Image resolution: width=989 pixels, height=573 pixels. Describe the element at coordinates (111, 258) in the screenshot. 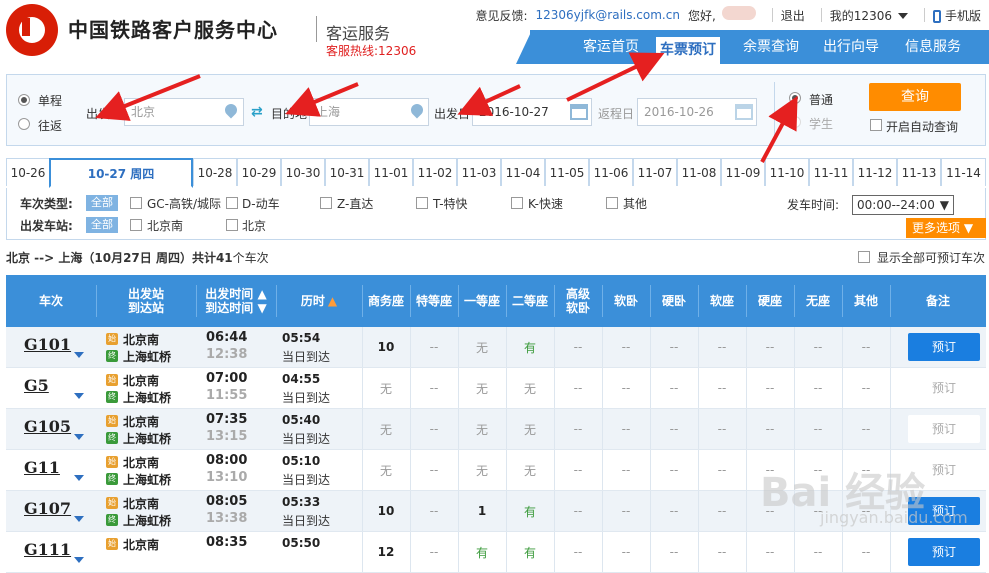

I see `route-text: 北京 --> 上海（10月27日 周四）共计` at that location.